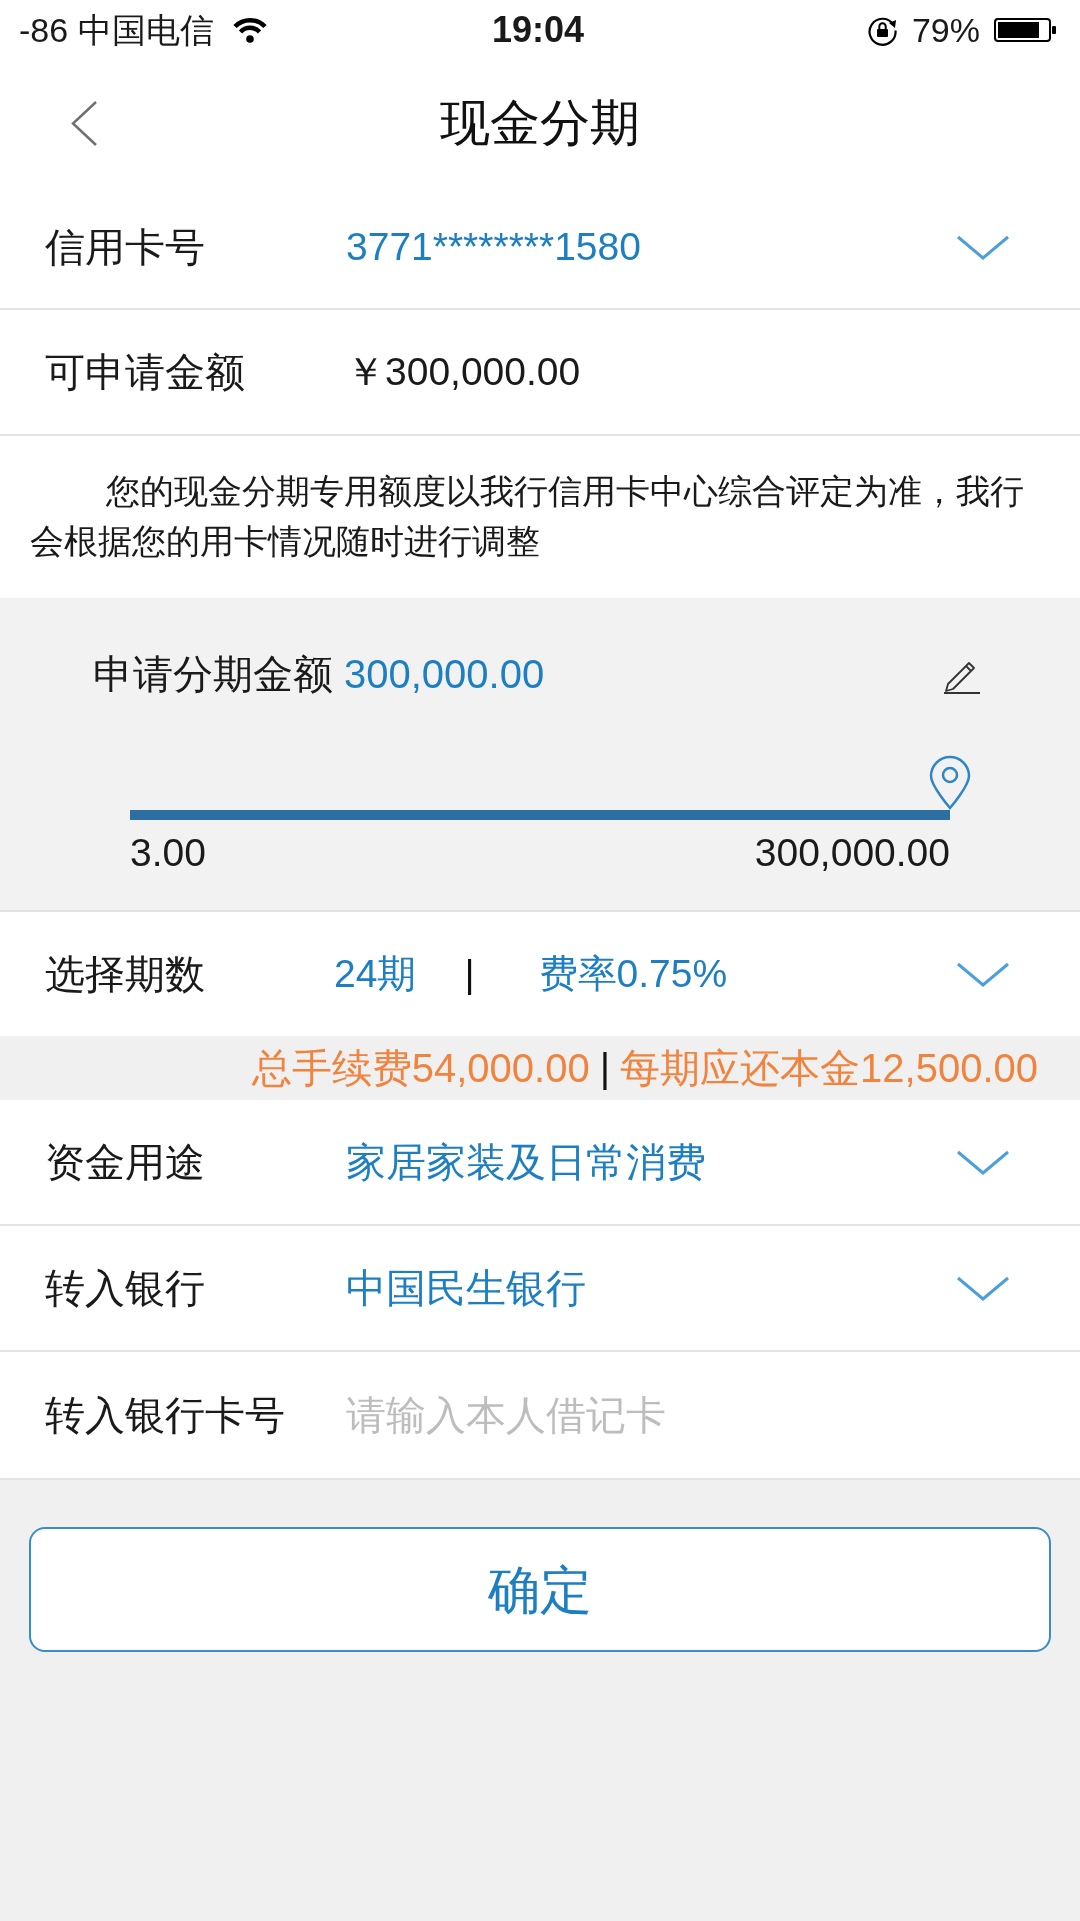 The image size is (1080, 1921). Describe the element at coordinates (375, 974) in the screenshot. I see `installment-term-value: 24期` at that location.